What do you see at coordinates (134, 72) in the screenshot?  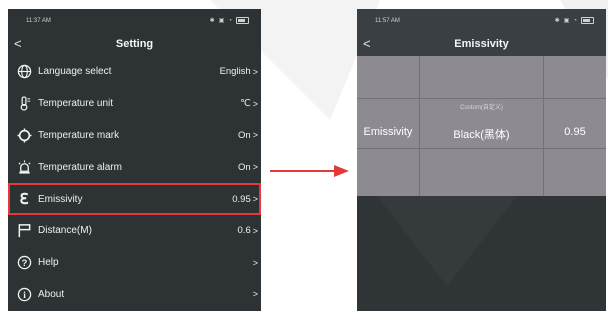 I see `menu-item-language: Language select English >` at bounding box center [134, 72].